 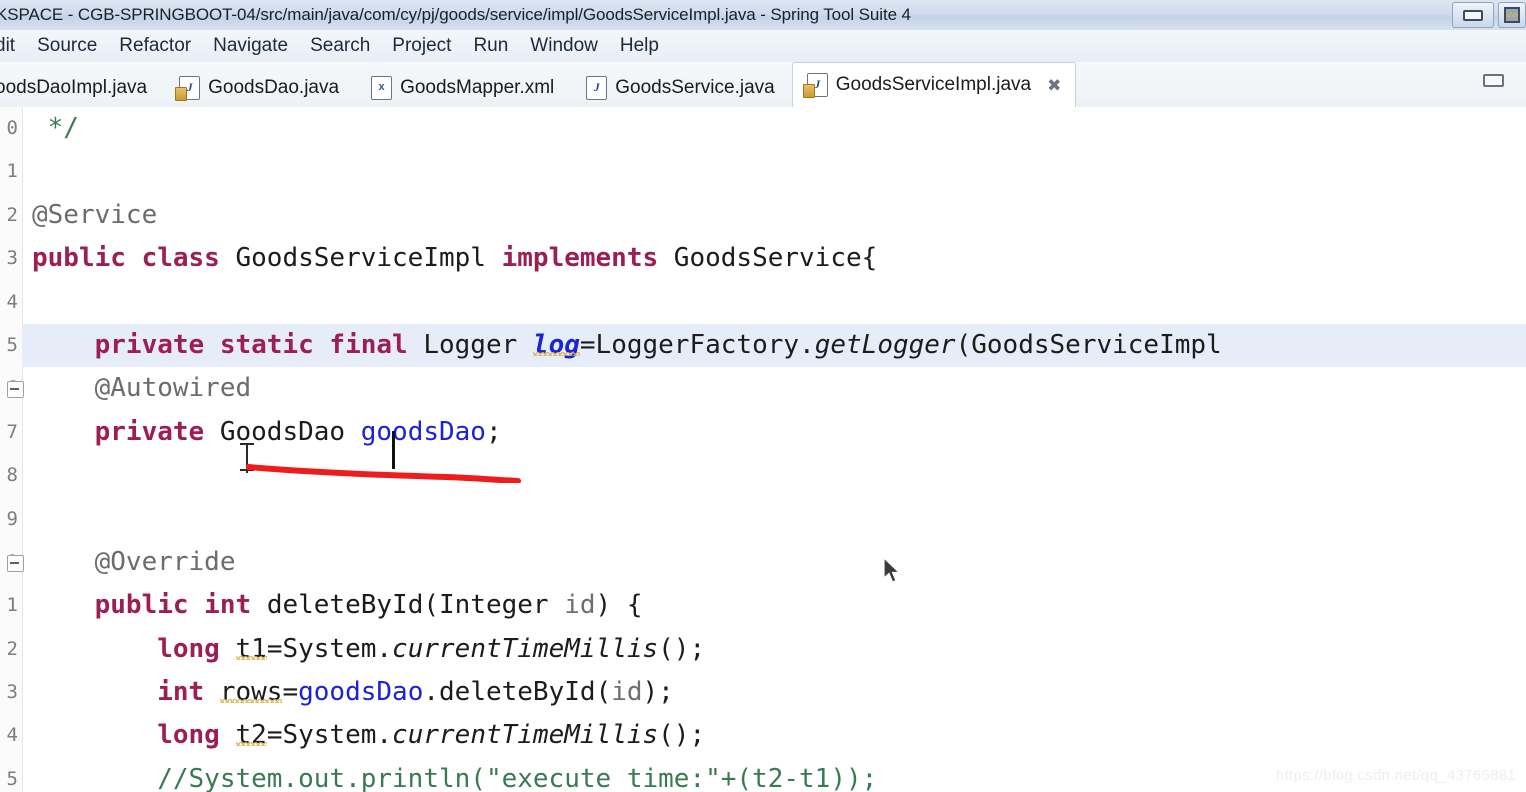 What do you see at coordinates (95, 214) in the screenshot?
I see `code-token: @Service` at bounding box center [95, 214].